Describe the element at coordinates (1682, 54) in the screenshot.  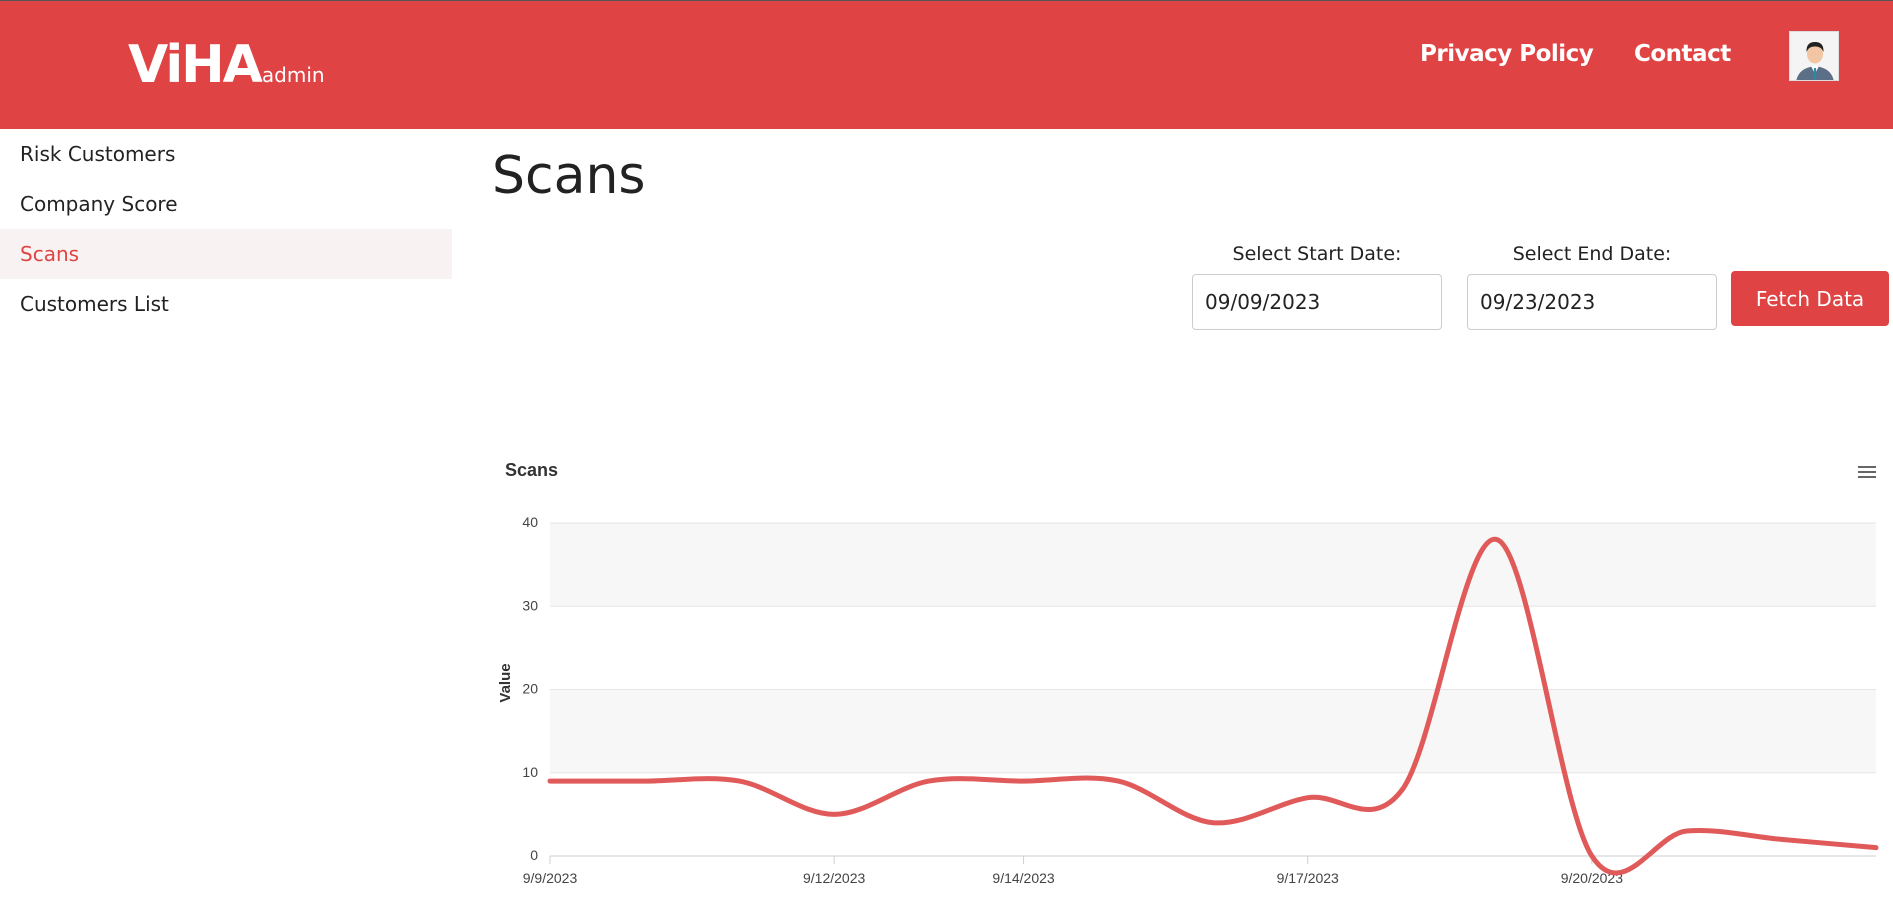
I see `nav-contact: Contact` at that location.